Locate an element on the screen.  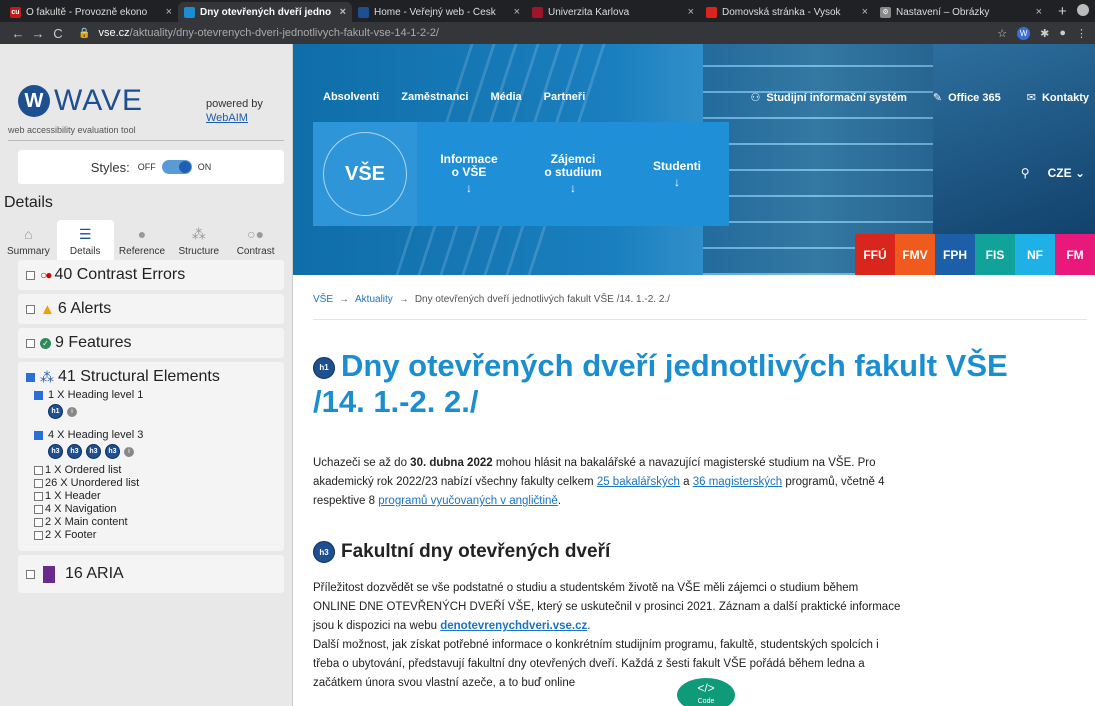
menu-zajemci: Zájemci o studium ↓ is located at coordinates (573, 174).